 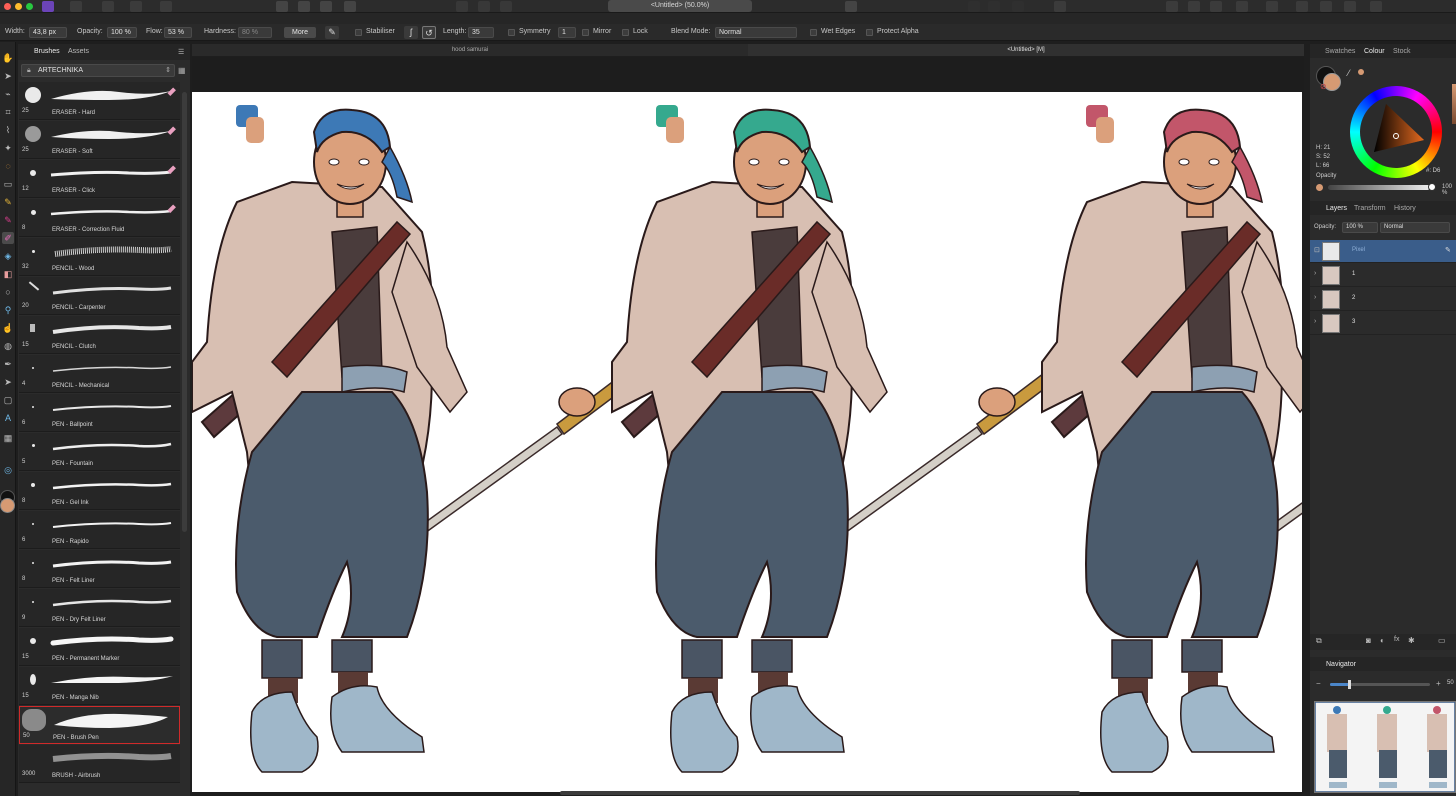 I want to click on tab-transform: Transform, so click(x=1370, y=208).